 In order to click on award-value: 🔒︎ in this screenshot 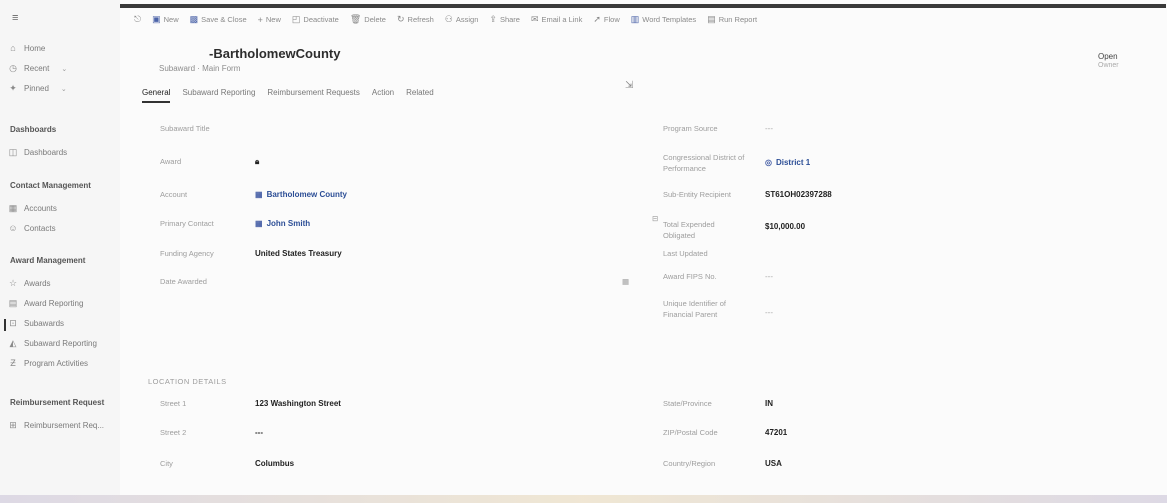, I will do `click(257, 162)`.